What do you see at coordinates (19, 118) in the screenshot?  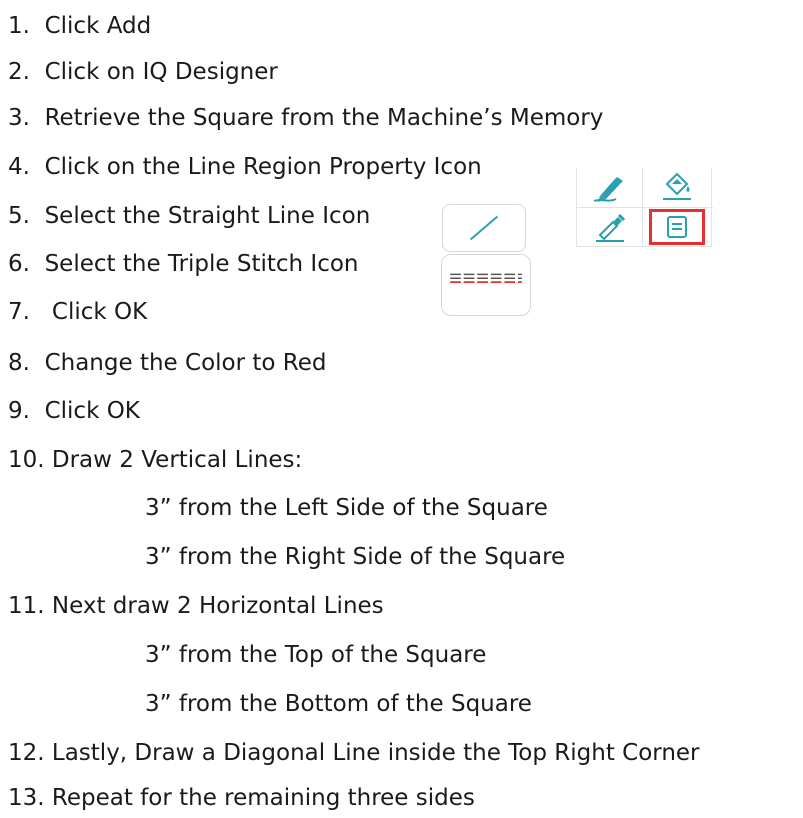 I see `step-number: 3.` at bounding box center [19, 118].